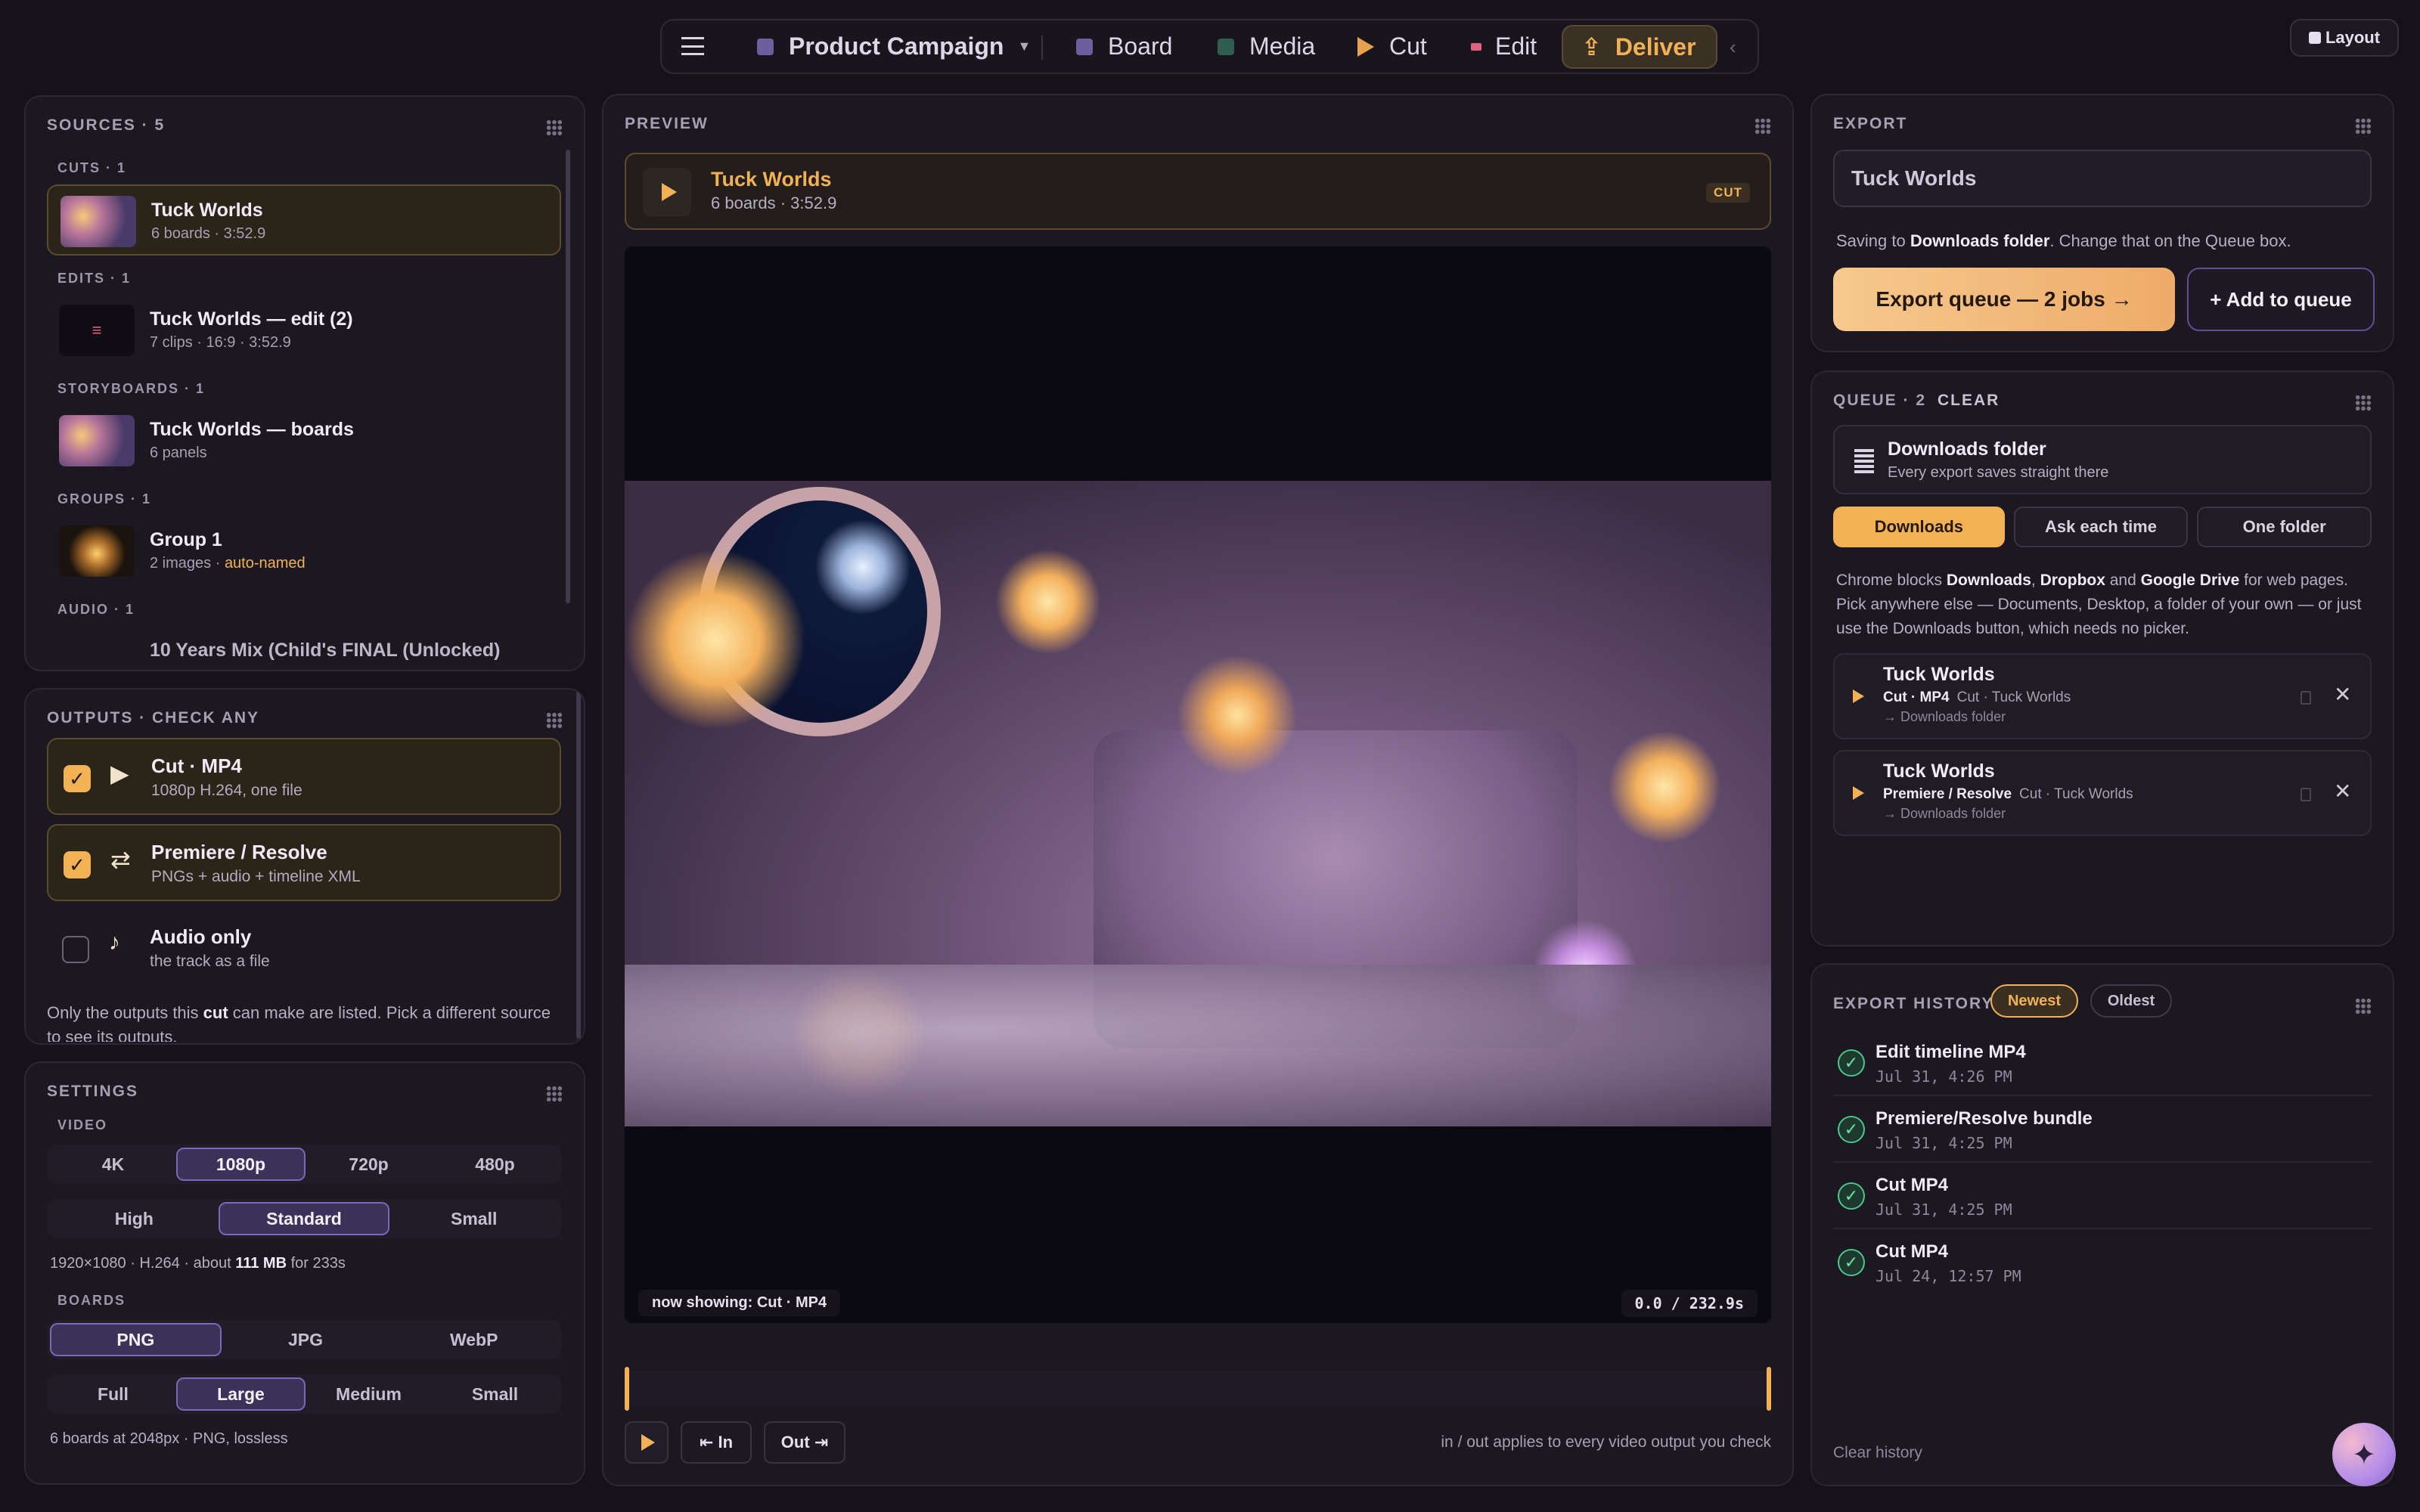  What do you see at coordinates (2102, 1196) in the screenshot?
I see `history-item: ✓ Cut MP4 Jul 31, 4:25 PM` at bounding box center [2102, 1196].